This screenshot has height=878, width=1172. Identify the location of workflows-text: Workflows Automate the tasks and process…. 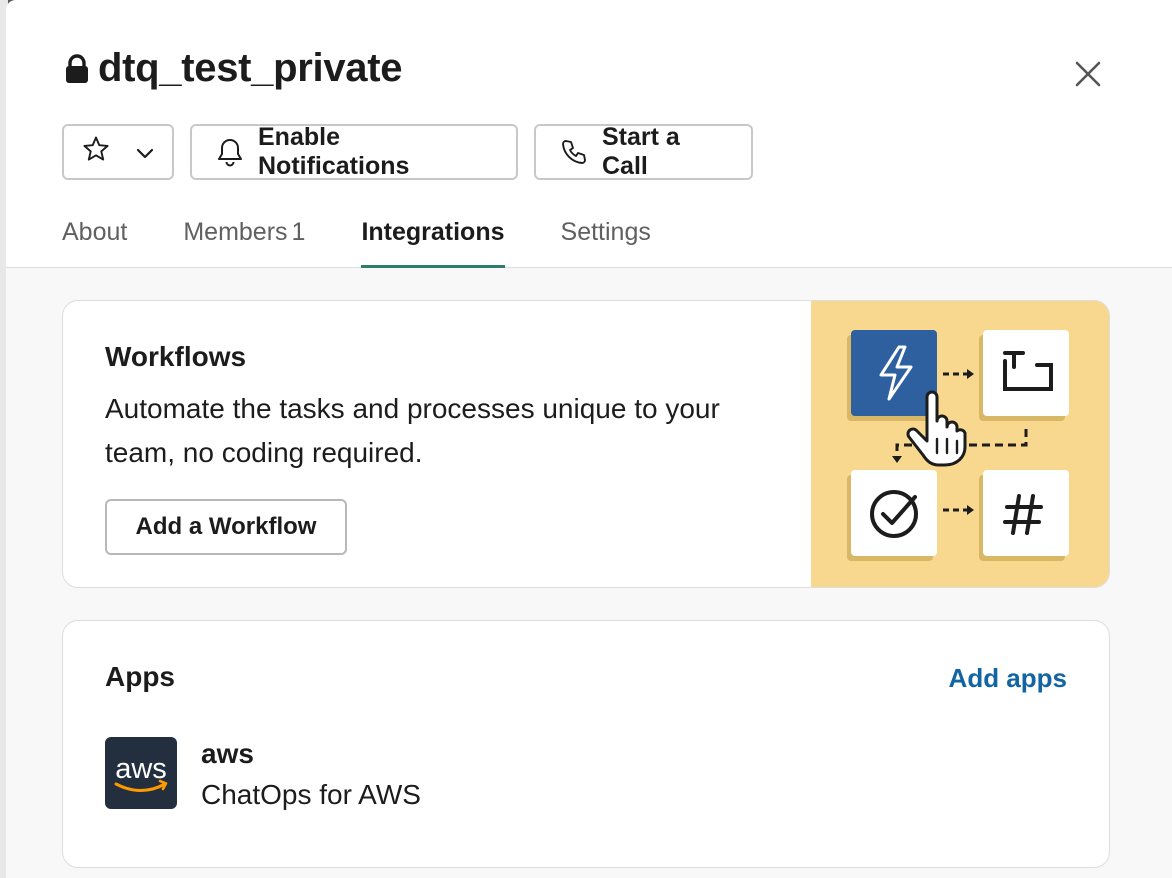
(445, 408).